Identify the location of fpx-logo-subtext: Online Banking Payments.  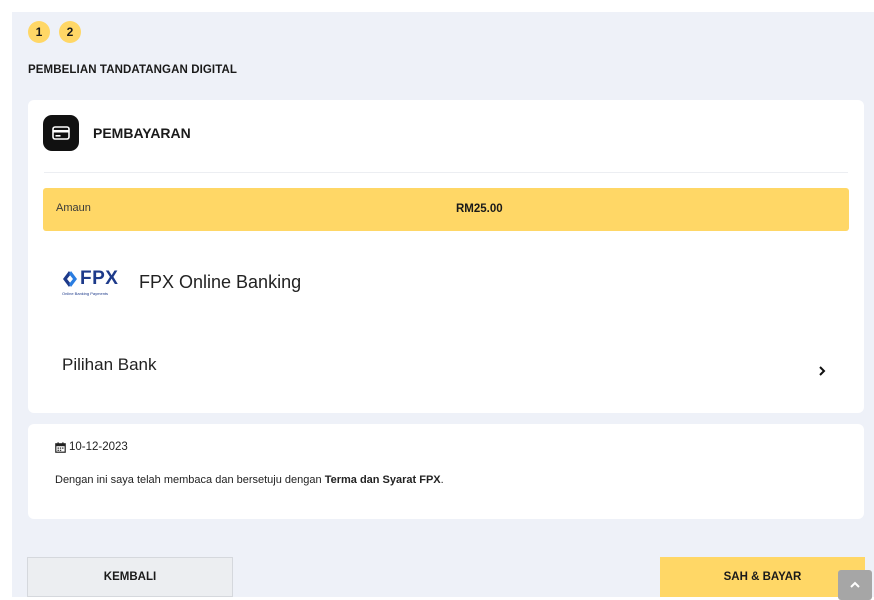
(85, 293).